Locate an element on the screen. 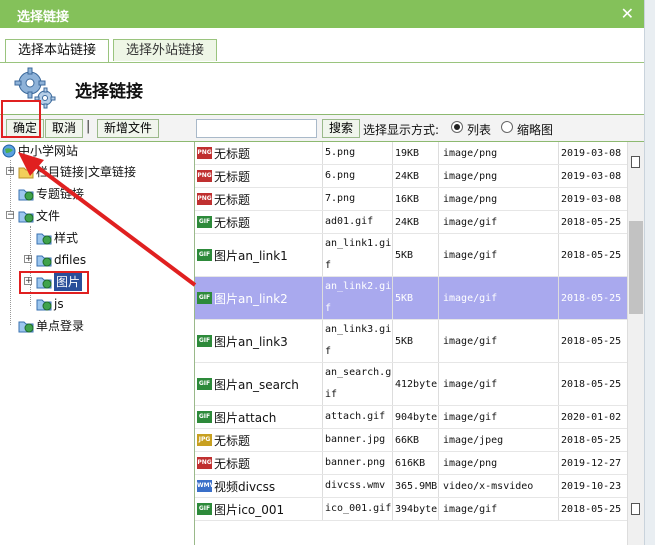 This screenshot has height=545, width=655. file-title: 图片an_link2 is located at coordinates (251, 298).